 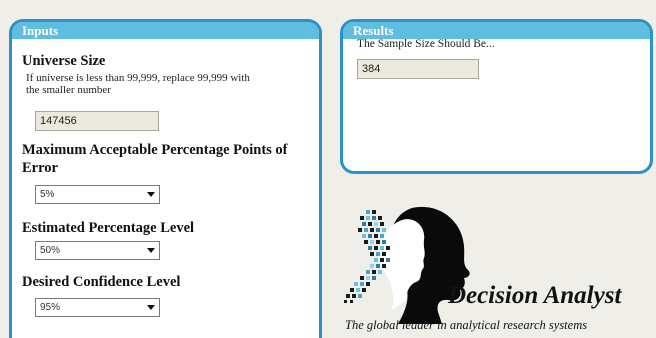 I want to click on max-error-value: 5%, so click(x=47, y=194).